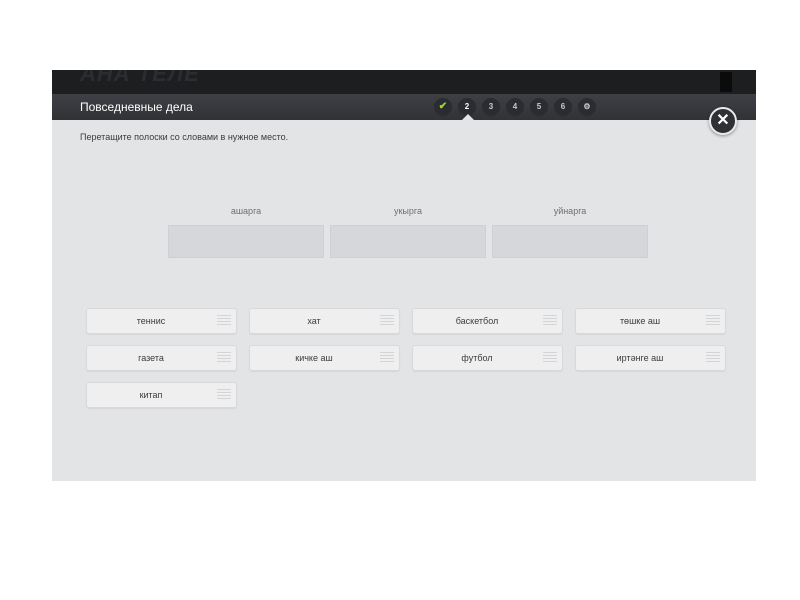 The width and height of the screenshot is (800, 600). I want to click on target-label-ukyrga: укырга, so click(407, 211).